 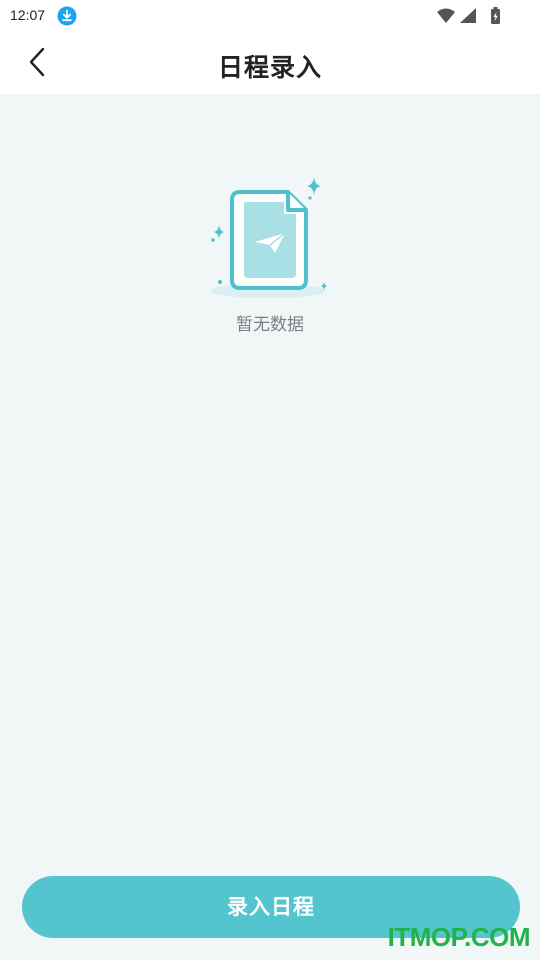 I want to click on download-icon, so click(x=67, y=16).